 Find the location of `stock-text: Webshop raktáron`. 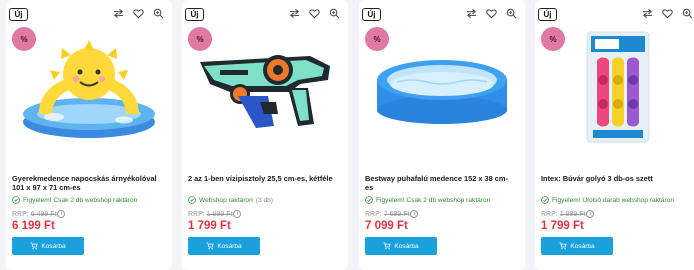

stock-text: Webshop raktáron is located at coordinates (226, 200).